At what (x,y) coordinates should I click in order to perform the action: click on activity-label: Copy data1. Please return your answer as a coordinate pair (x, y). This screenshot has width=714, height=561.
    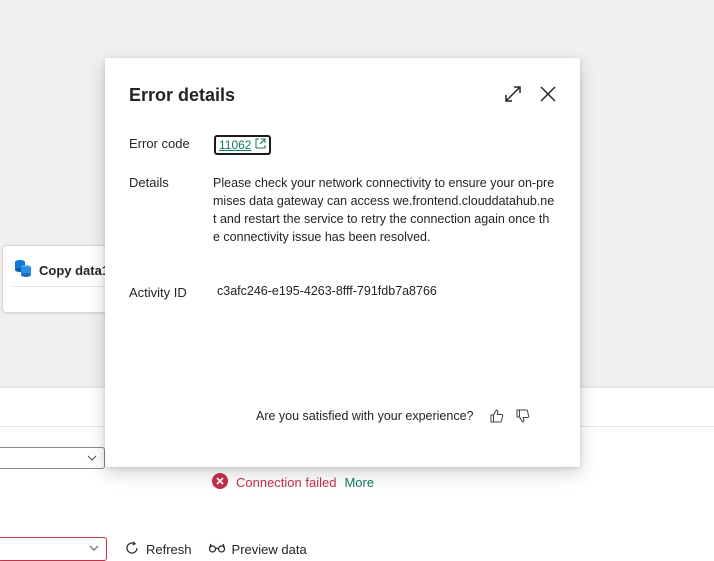
    Looking at the image, I should click on (74, 270).